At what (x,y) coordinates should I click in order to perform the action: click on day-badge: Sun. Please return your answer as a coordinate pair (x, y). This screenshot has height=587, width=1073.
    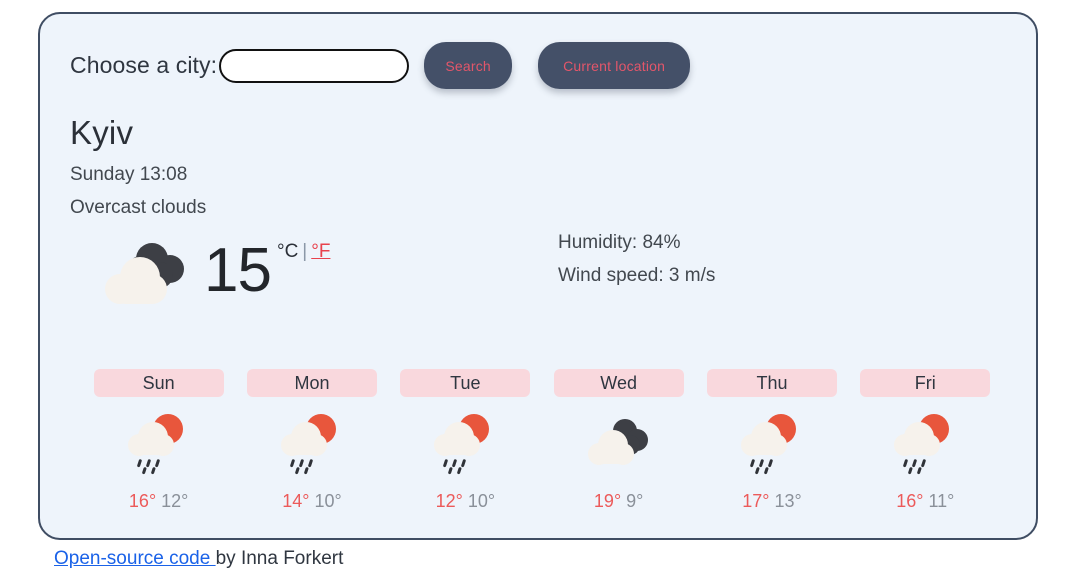
    Looking at the image, I should click on (158, 383).